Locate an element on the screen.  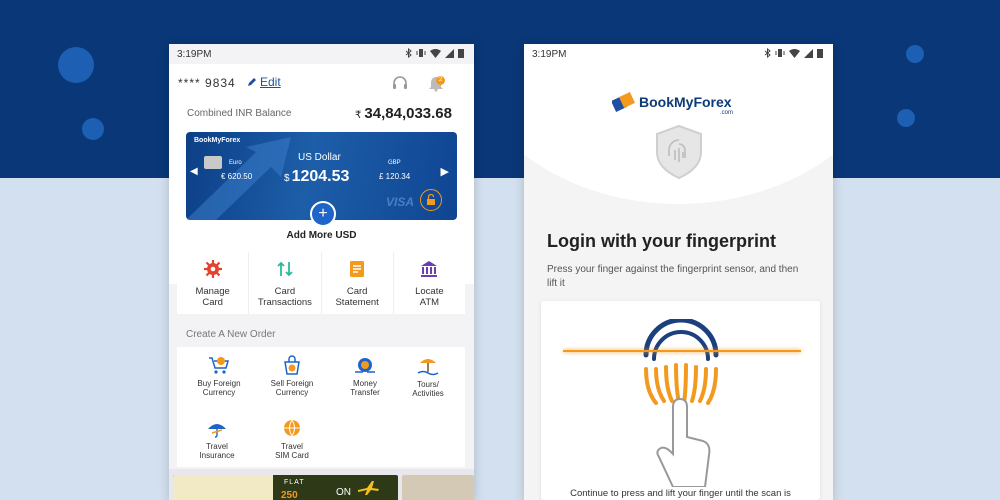
add-currency-button: + is located at coordinates (323, 214).